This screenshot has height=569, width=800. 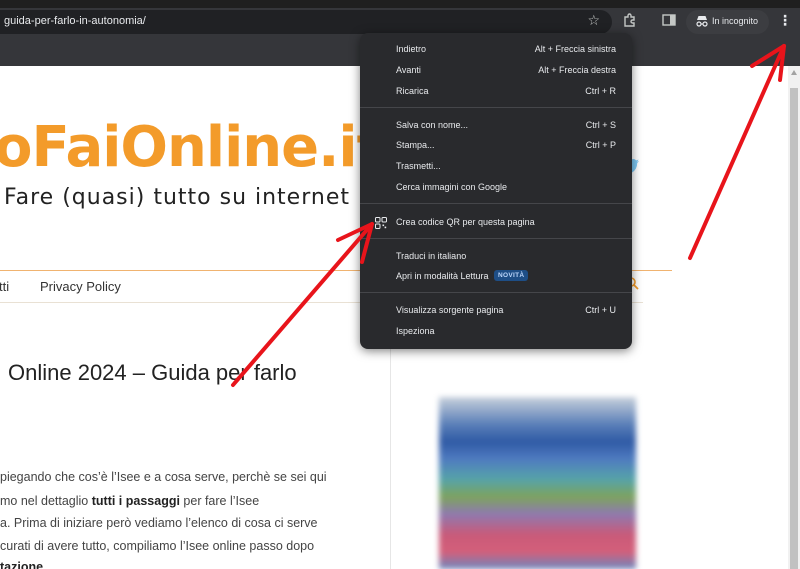 What do you see at coordinates (496, 332) in the screenshot?
I see `menu-item-ispeziona: Ispeziona` at bounding box center [496, 332].